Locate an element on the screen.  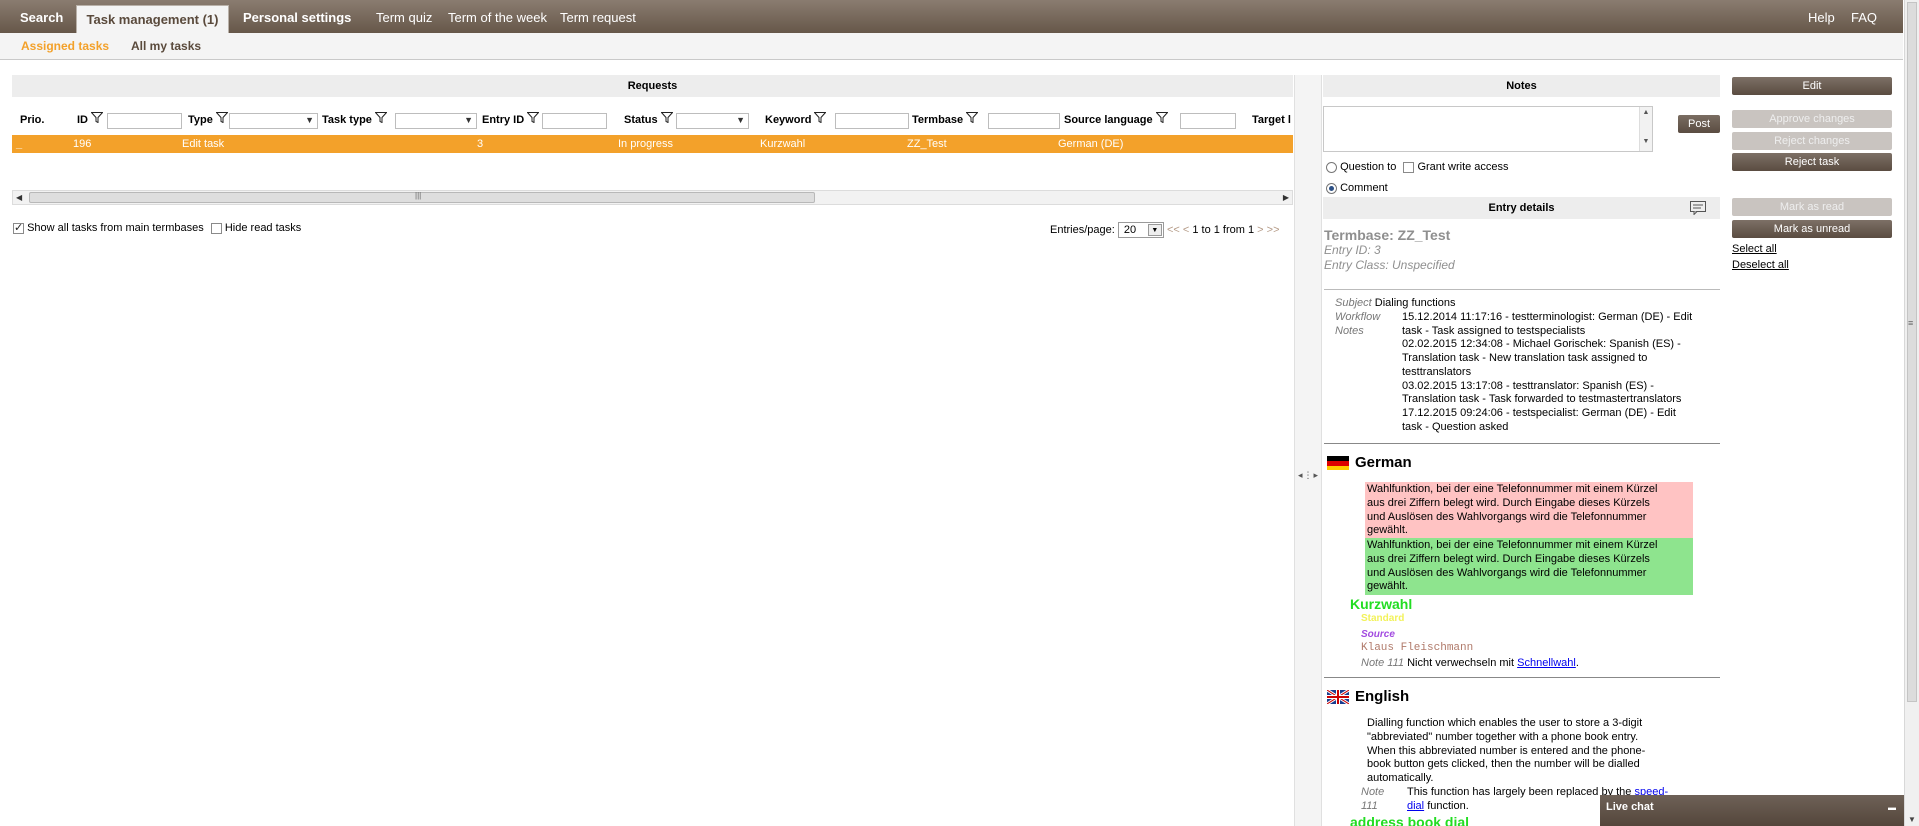
question-to-radio is located at coordinates (1331, 167).